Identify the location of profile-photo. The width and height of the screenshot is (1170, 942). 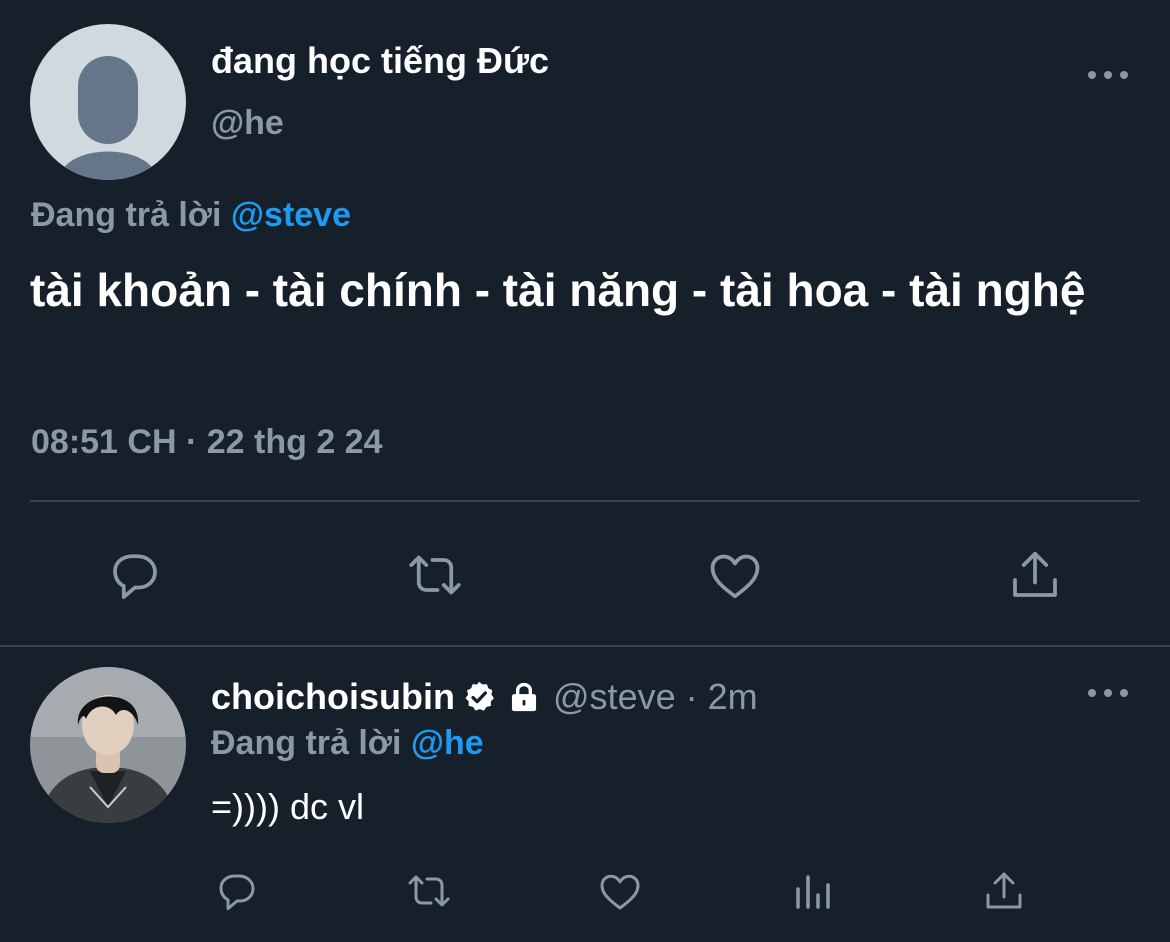
(108, 745).